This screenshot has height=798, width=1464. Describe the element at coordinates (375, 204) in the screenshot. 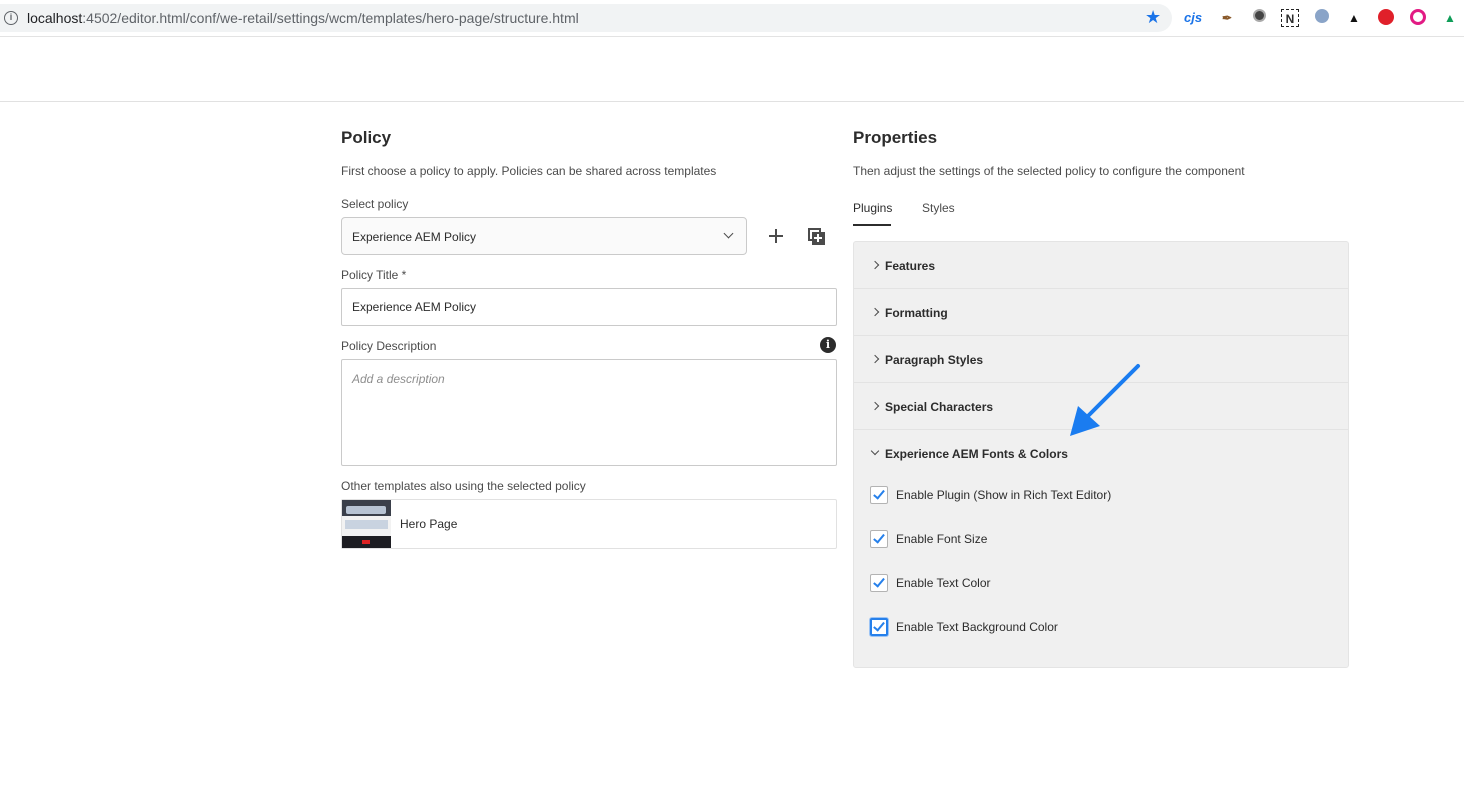

I see `select-policy-label: Select policy` at that location.